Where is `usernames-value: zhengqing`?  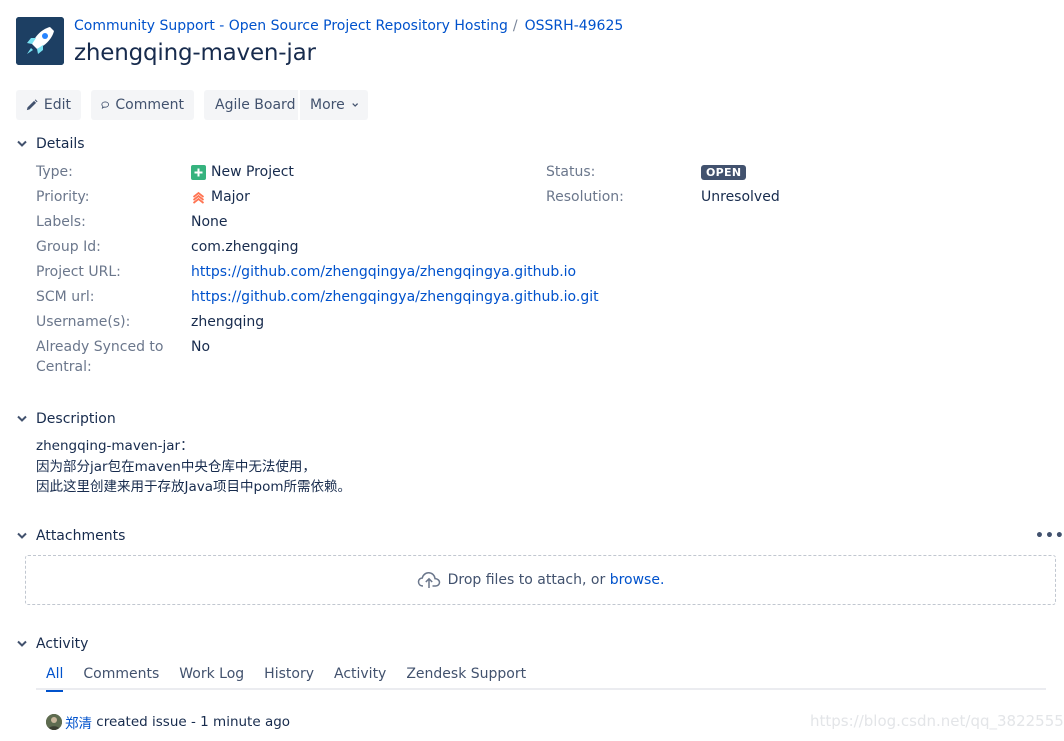 usernames-value: zhengqing is located at coordinates (227, 322).